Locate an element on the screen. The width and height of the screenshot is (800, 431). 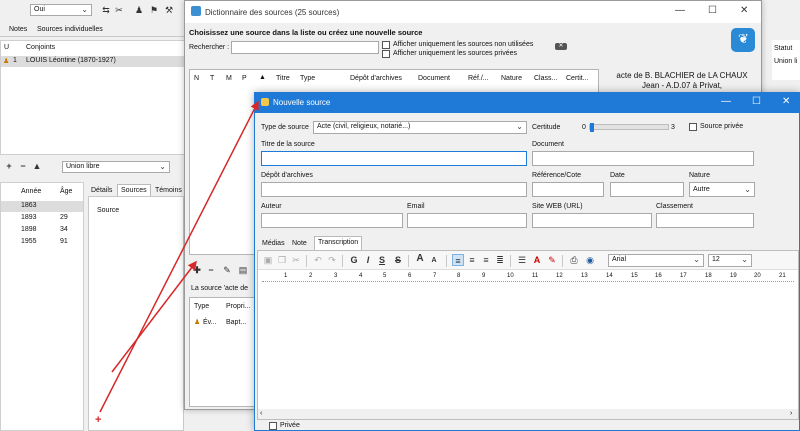
annotation-arrows is located at coordinates (179, 256).